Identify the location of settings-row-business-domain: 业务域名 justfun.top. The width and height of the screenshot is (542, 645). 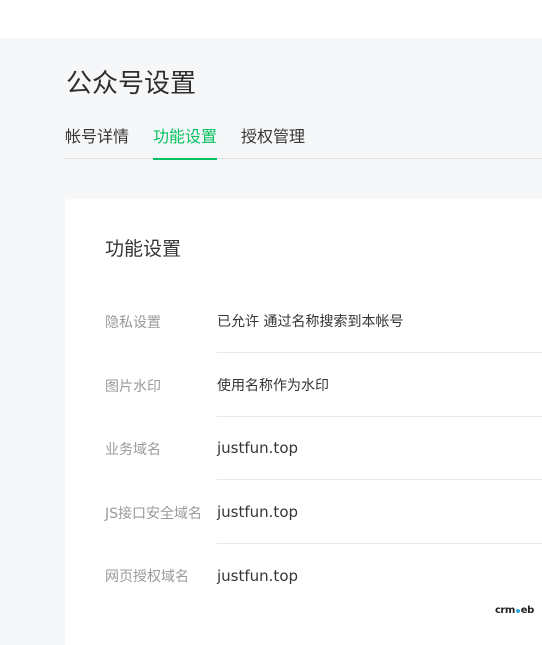
(323, 448).